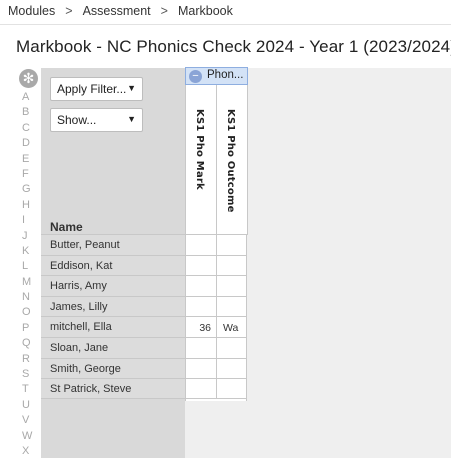 The height and width of the screenshot is (458, 451). I want to click on alphabet-letter-o: O, so click(29, 312).